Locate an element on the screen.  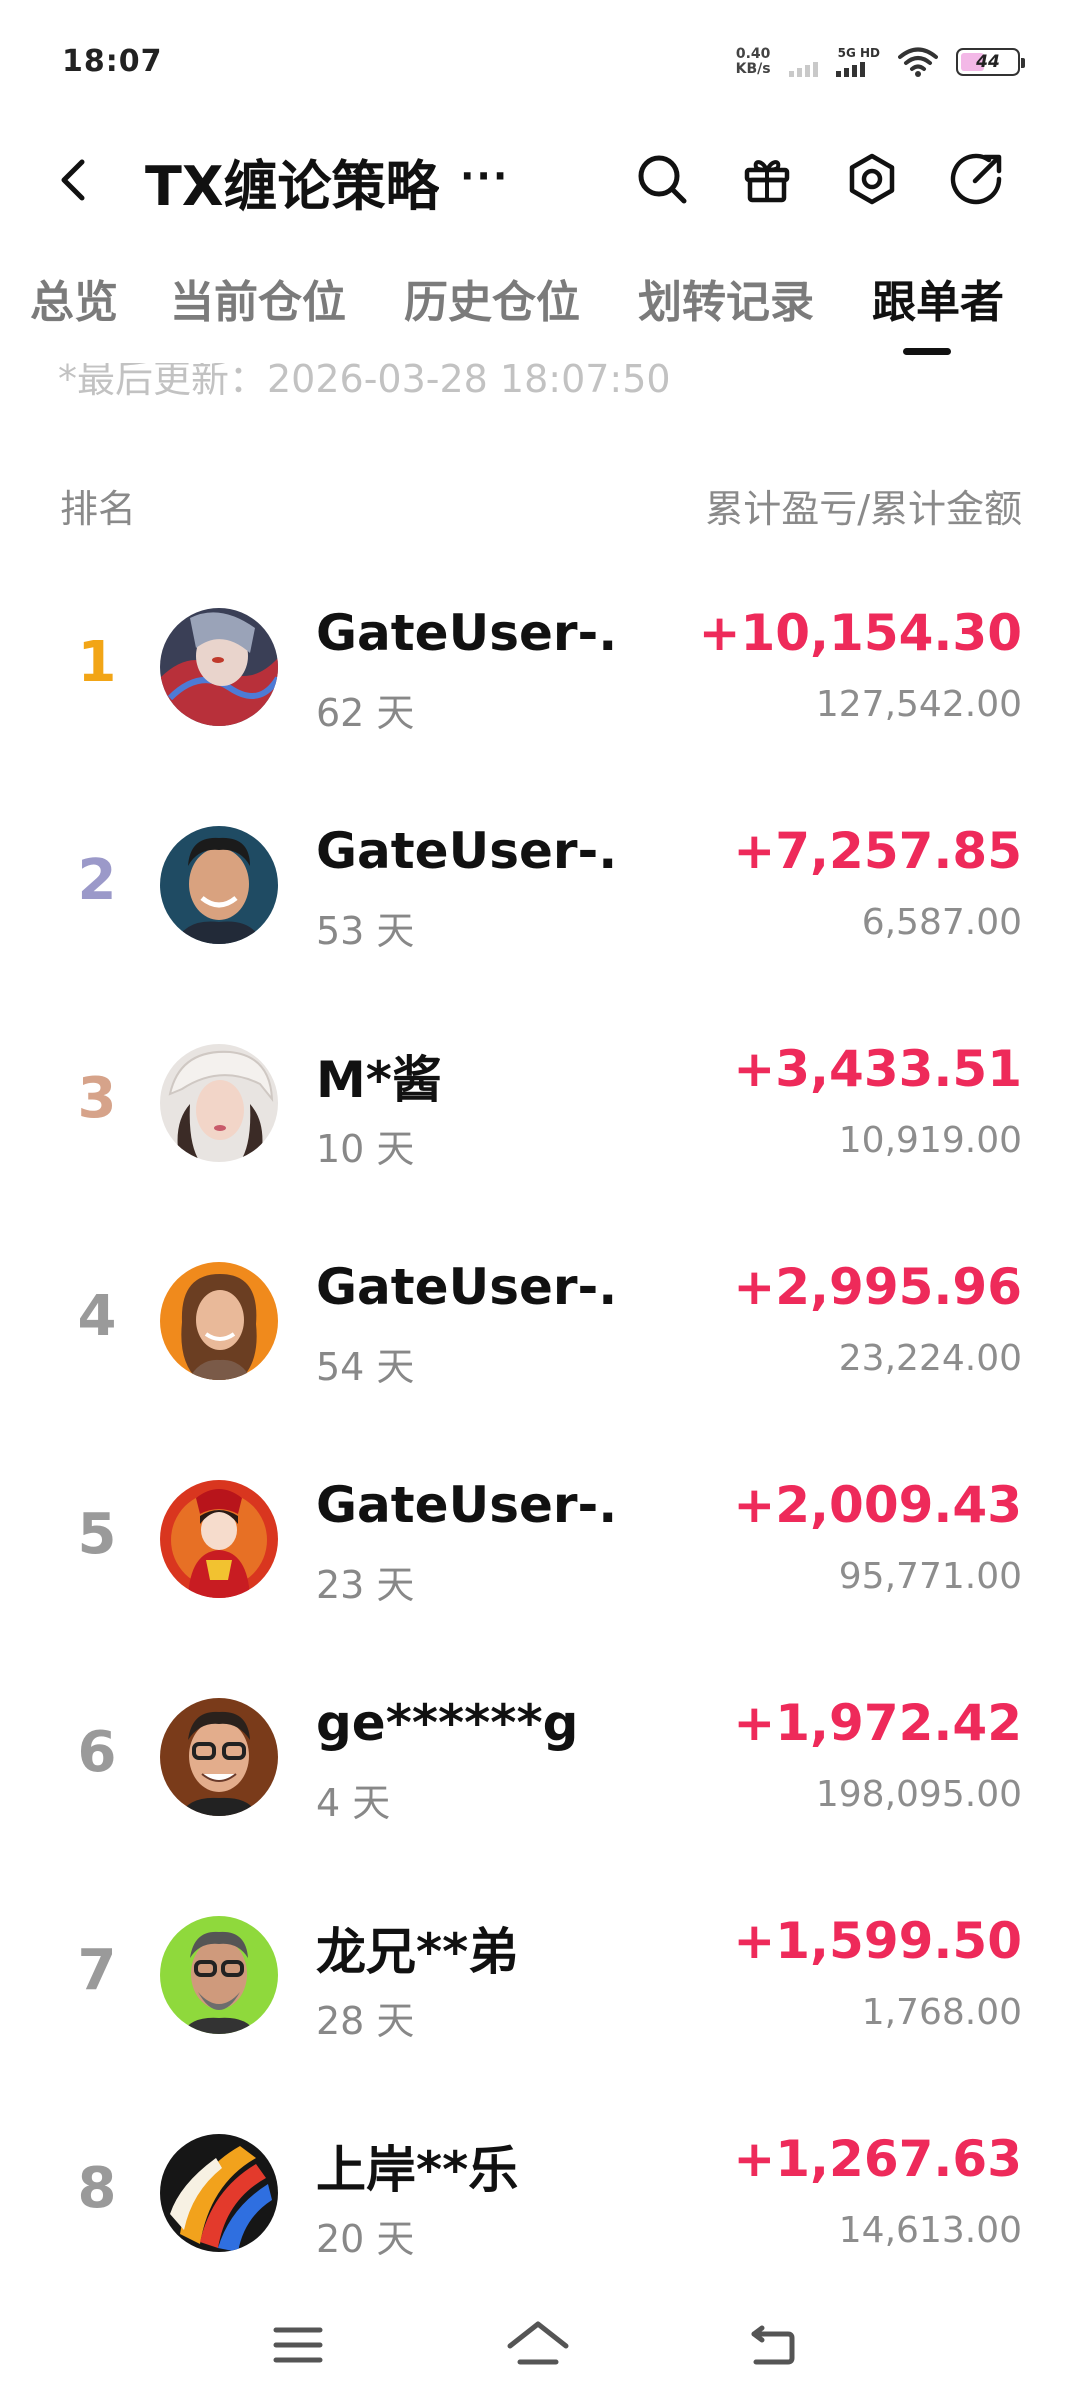
rank-number: 3 is located at coordinates (97, 1098).